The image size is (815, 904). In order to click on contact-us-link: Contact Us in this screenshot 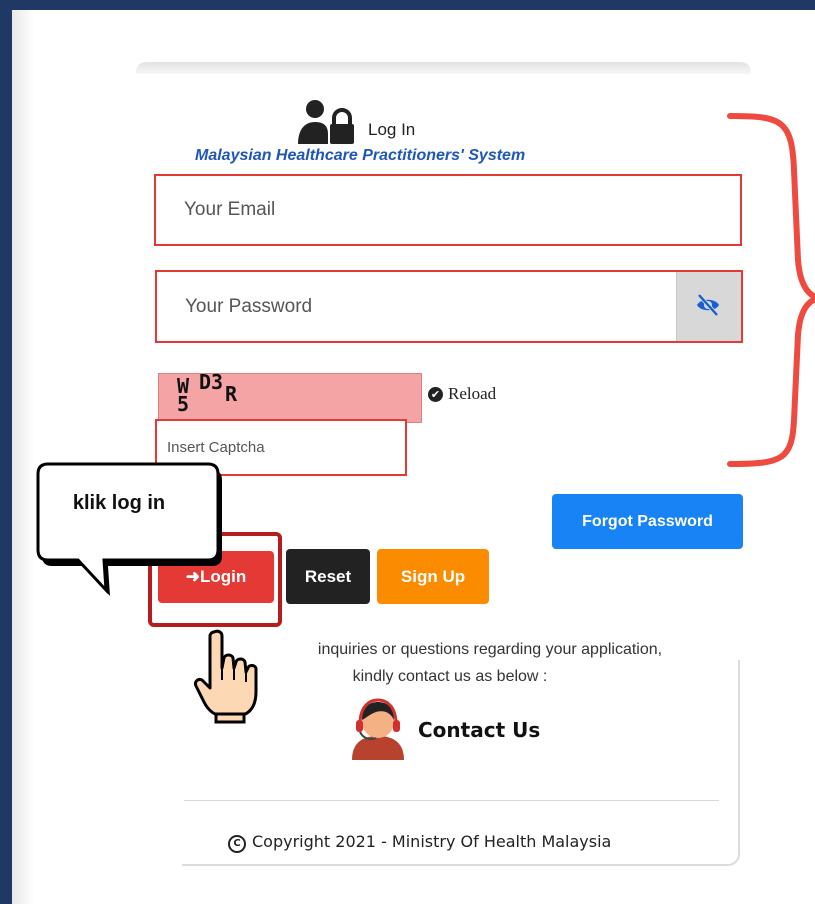, I will do `click(456, 728)`.